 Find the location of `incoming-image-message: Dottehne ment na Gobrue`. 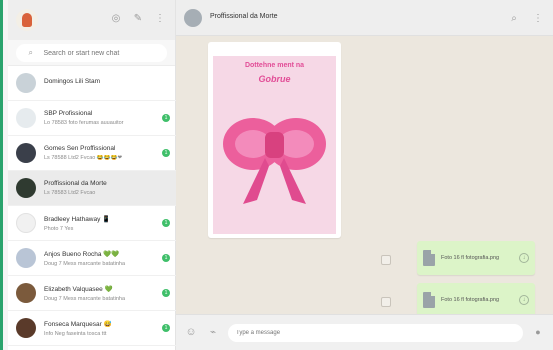

incoming-image-message: Dottehne ment na Gobrue is located at coordinates (274, 140).